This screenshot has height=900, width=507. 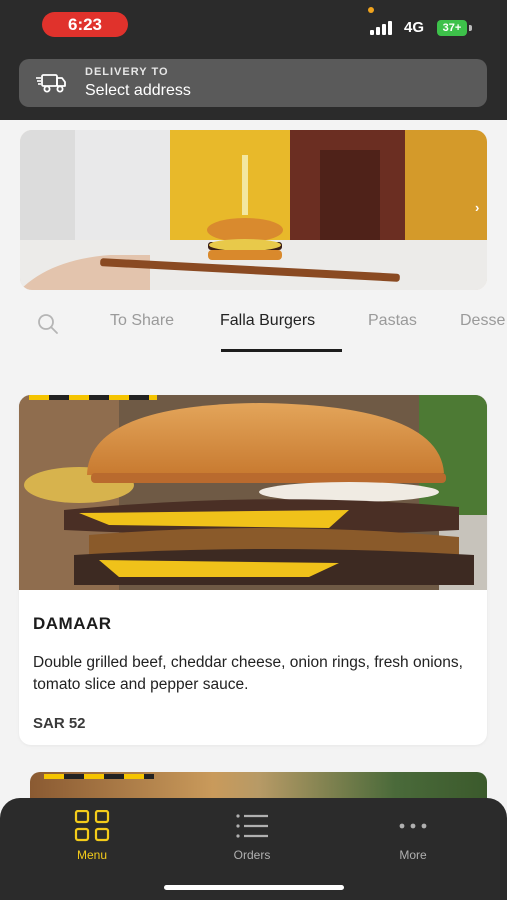 What do you see at coordinates (452, 28) in the screenshot?
I see `battery-icon: 37+` at bounding box center [452, 28].